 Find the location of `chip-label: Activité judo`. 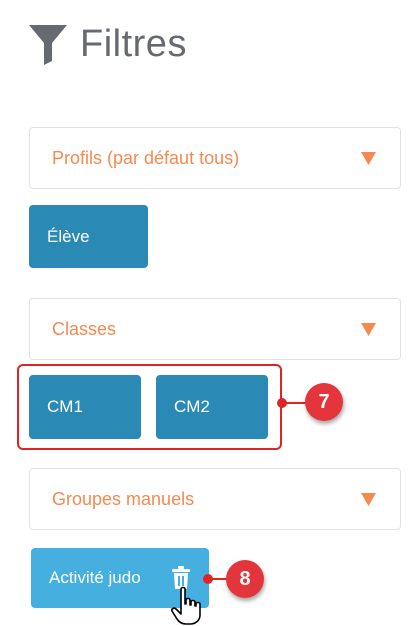

chip-label: Activité judo is located at coordinates (95, 577).